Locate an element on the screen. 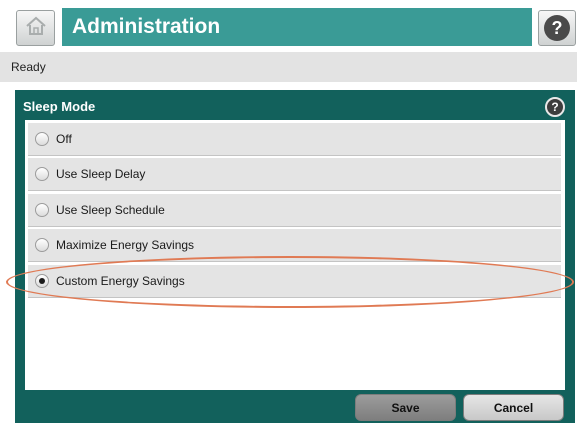 This screenshot has height=423, width=577. panel-title-bar: Sleep Mode ? is located at coordinates (295, 107).